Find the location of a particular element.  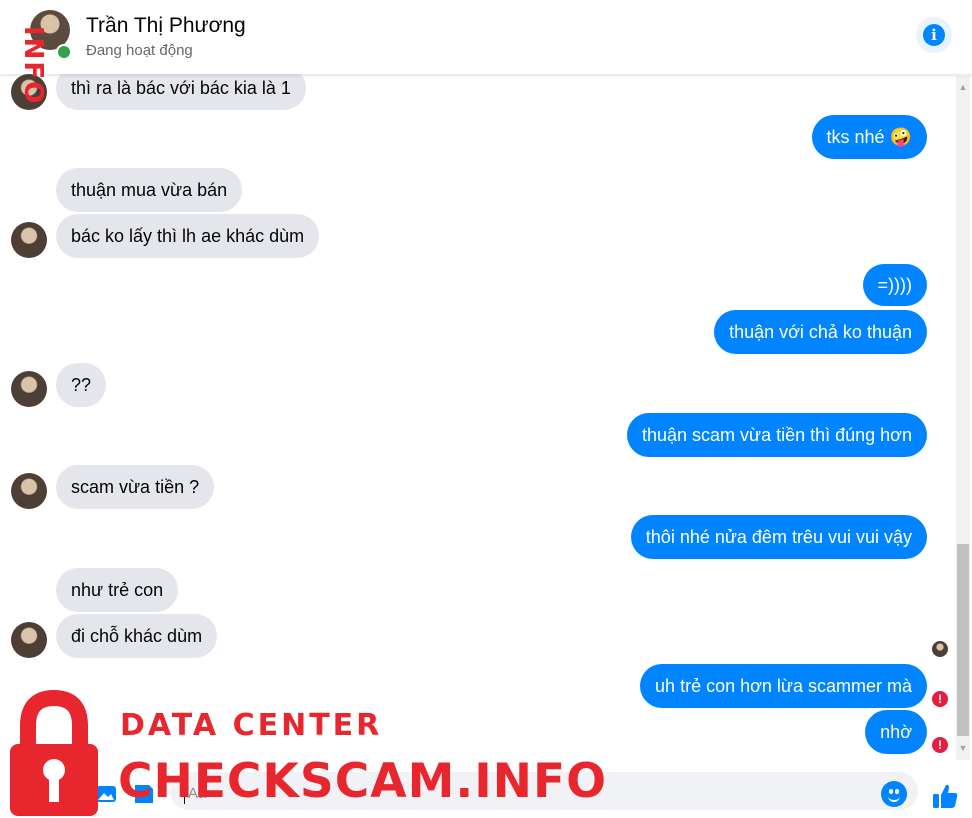

message-text: uh trẻ con hơn lừa scammer mà is located at coordinates (783, 686).